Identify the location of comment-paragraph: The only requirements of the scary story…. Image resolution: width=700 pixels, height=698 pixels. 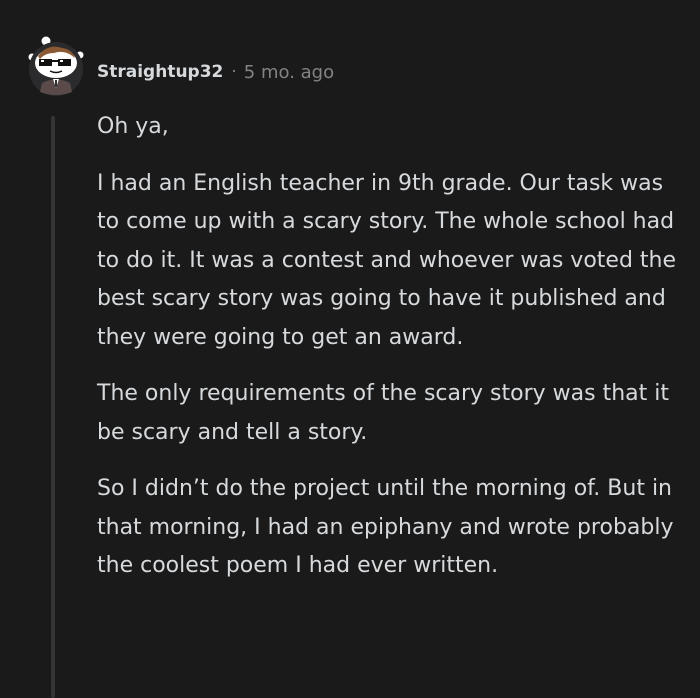
(383, 413).